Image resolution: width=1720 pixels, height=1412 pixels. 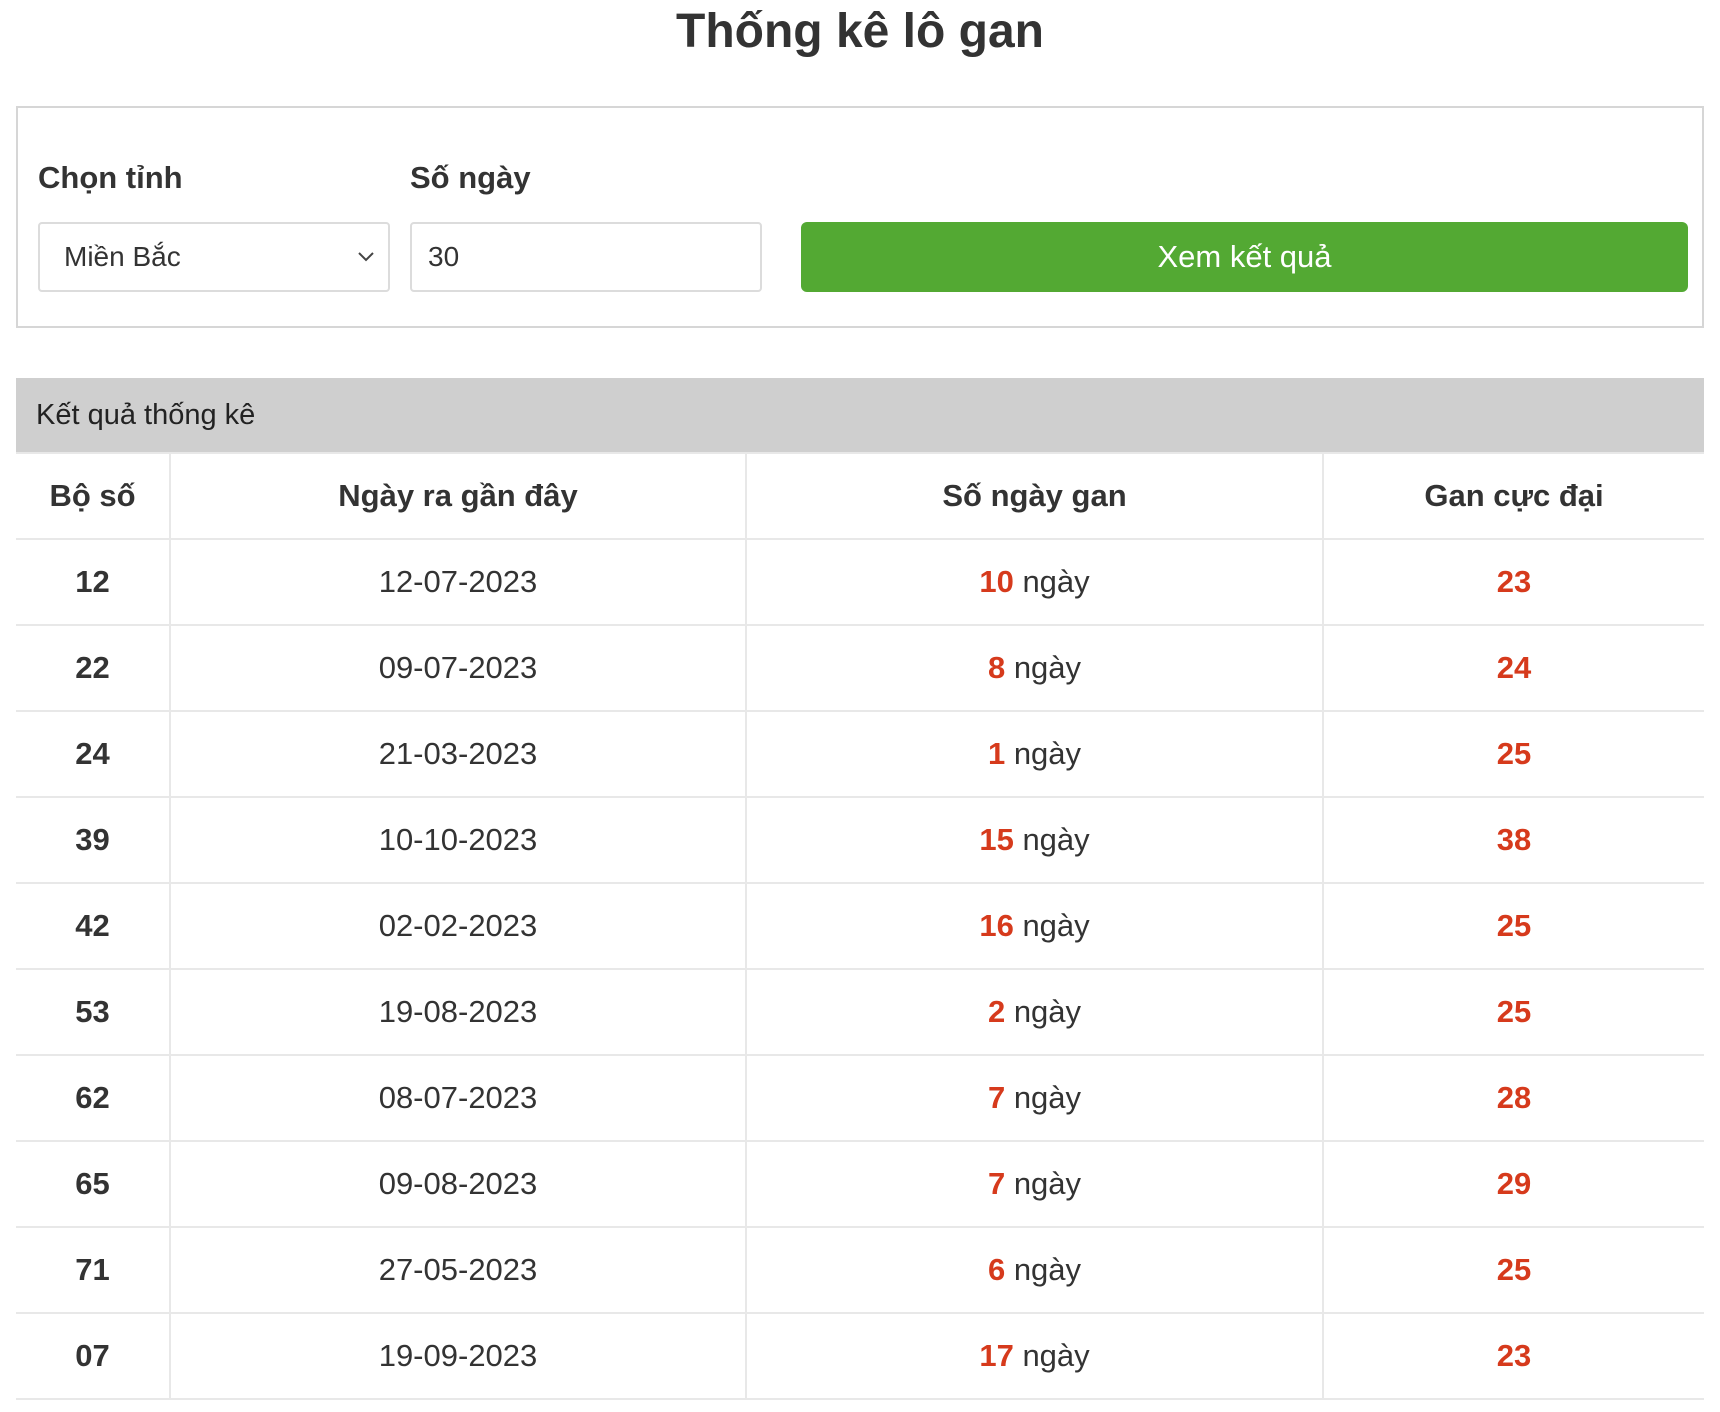 What do you see at coordinates (93, 754) in the screenshot?
I see `cell-number: 24` at bounding box center [93, 754].